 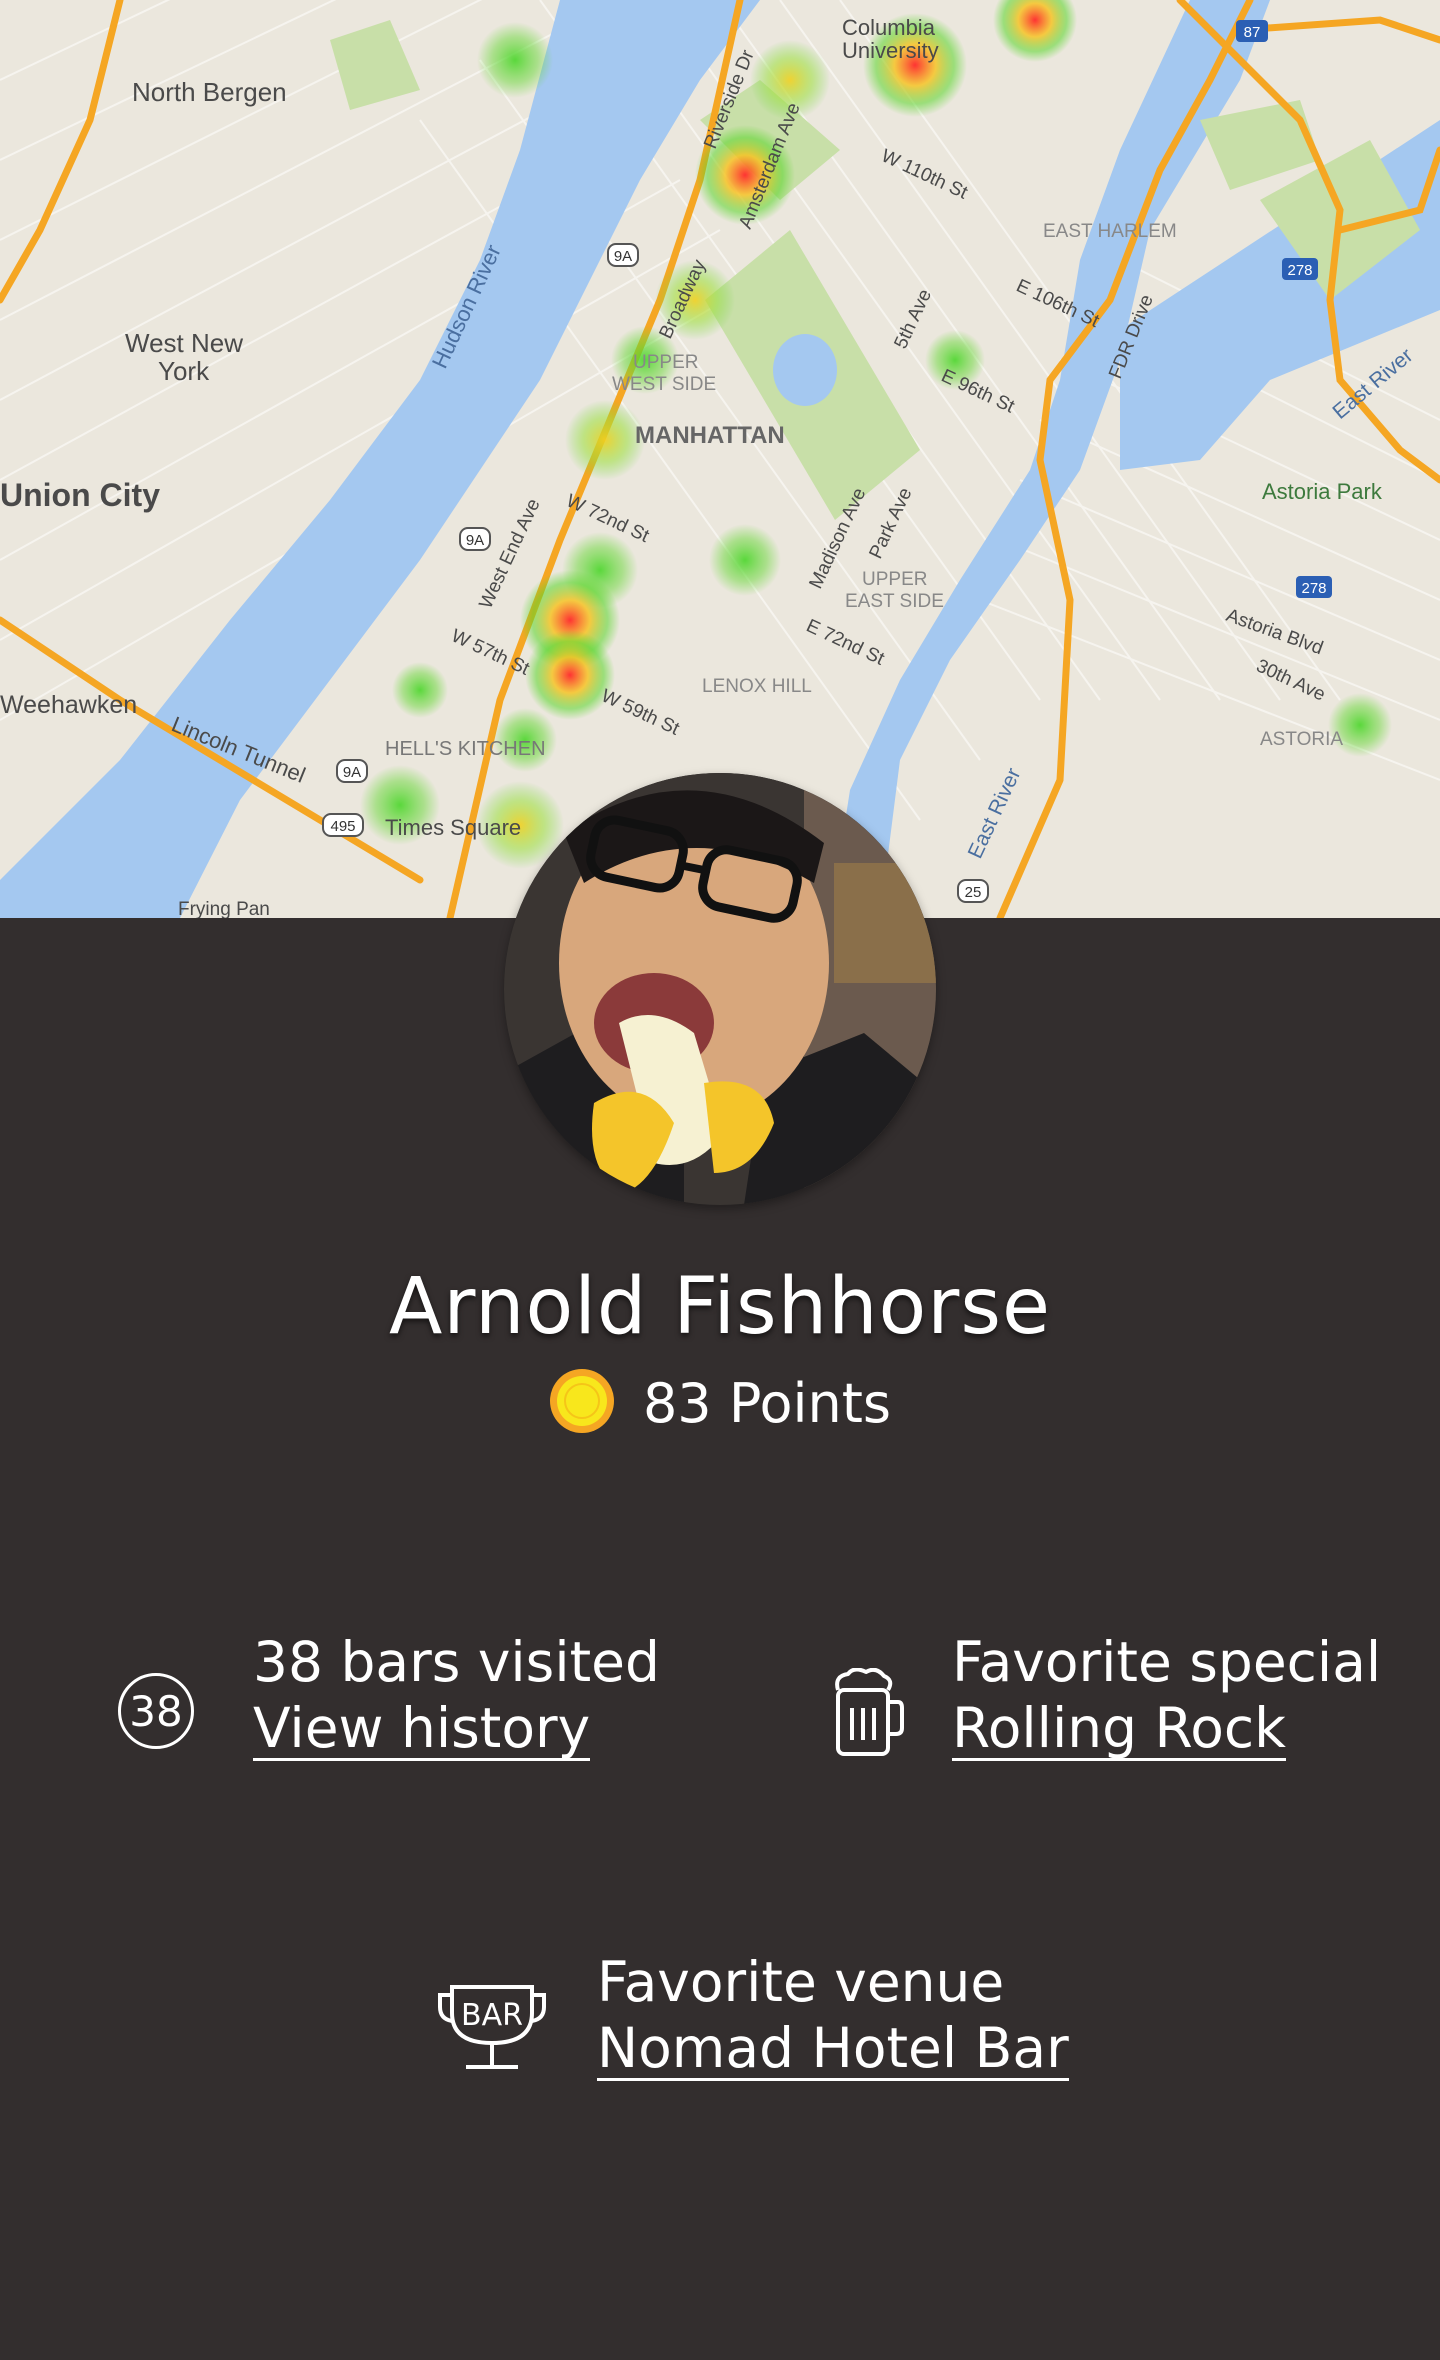 What do you see at coordinates (456, 1662) in the screenshot?
I see `bars-visited-label: 38 bars visited` at bounding box center [456, 1662].